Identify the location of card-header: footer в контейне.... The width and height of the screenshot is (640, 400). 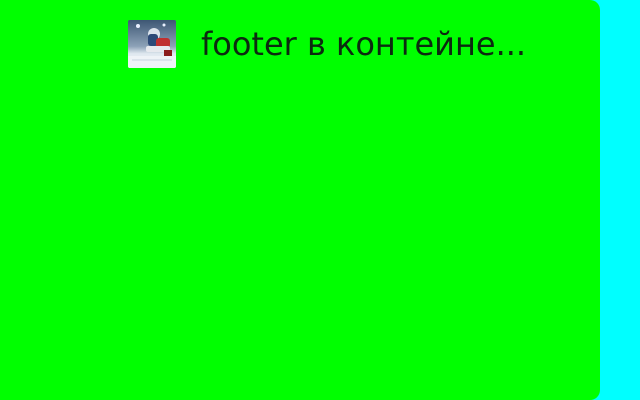
(327, 44).